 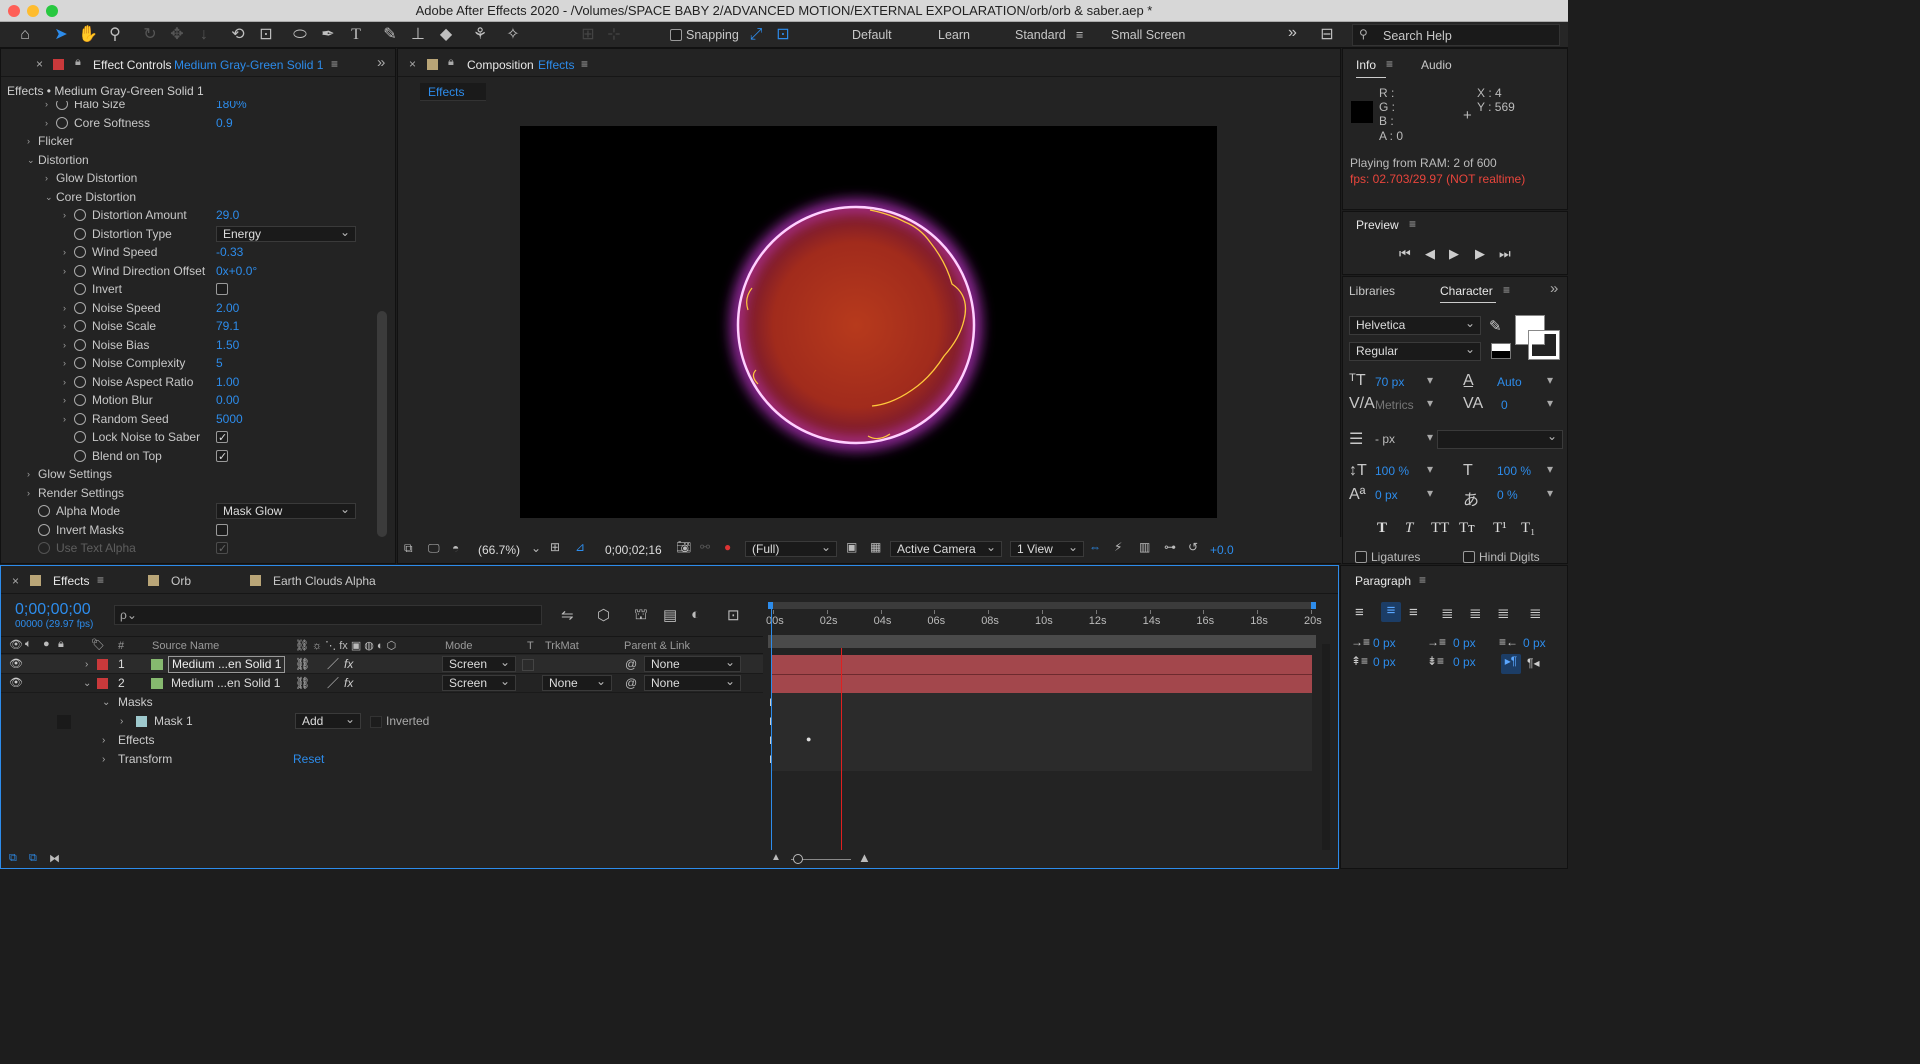 I want to click on effect-property-value: 5, so click(x=219, y=363).